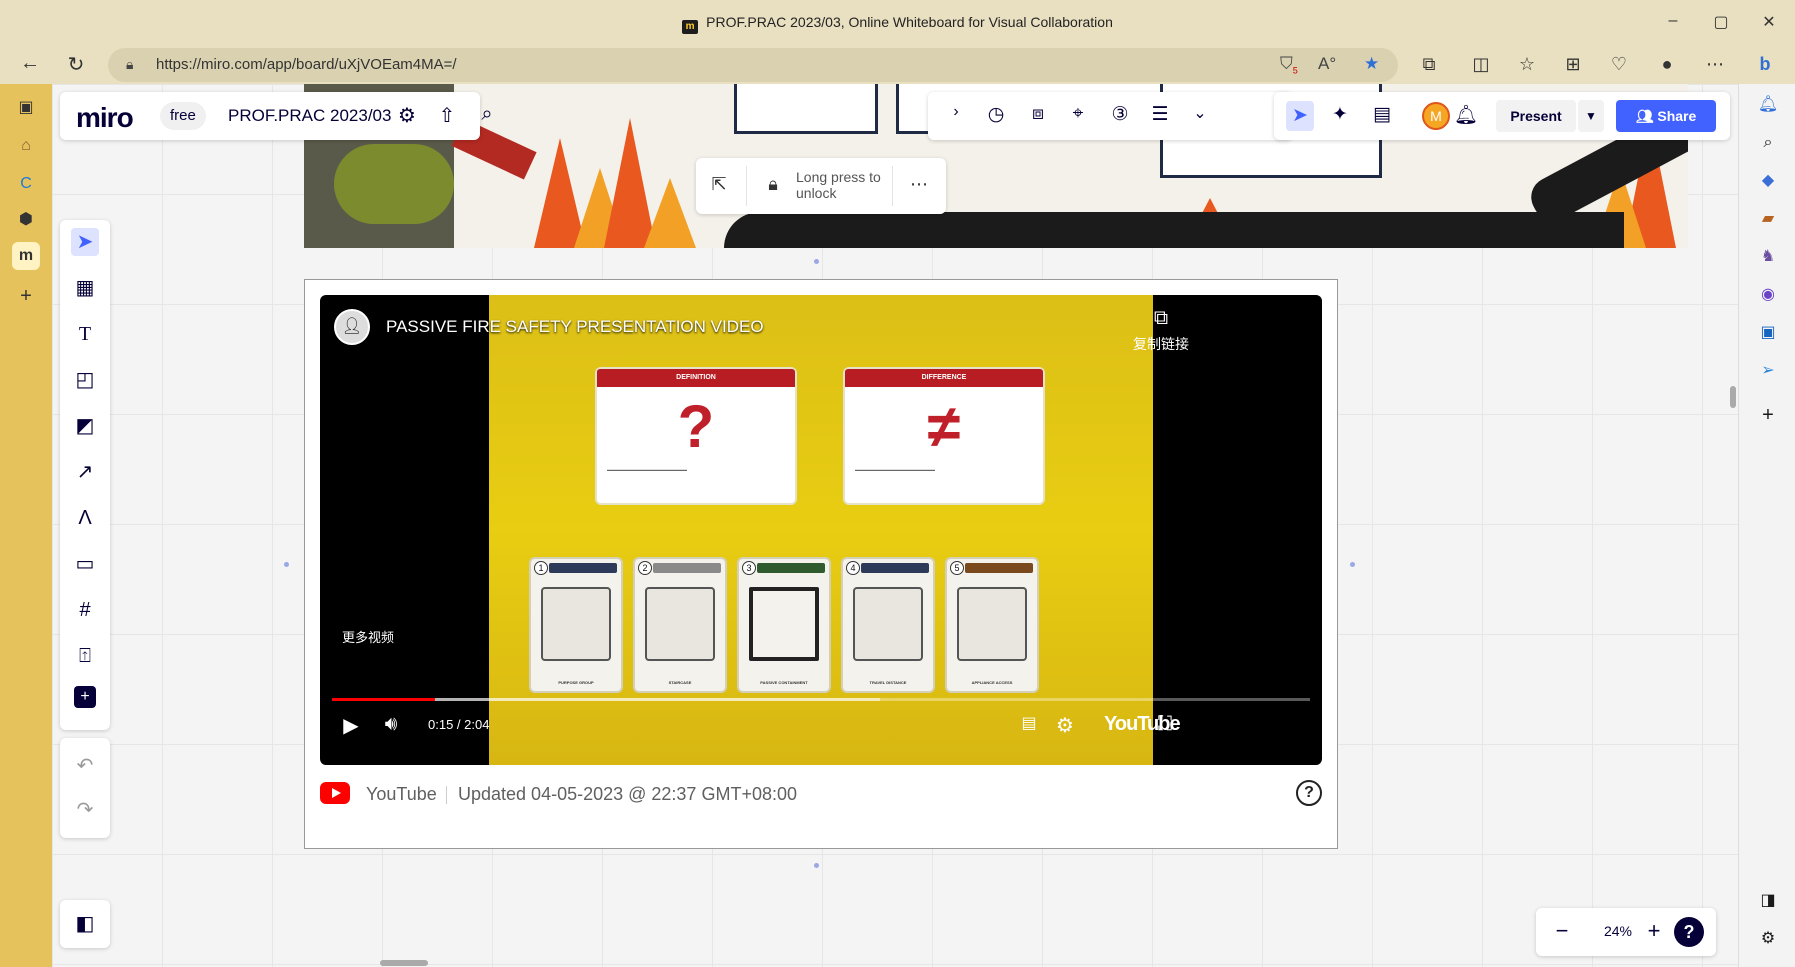  I want to click on select-pointer-icon: ➤, so click(85, 242).